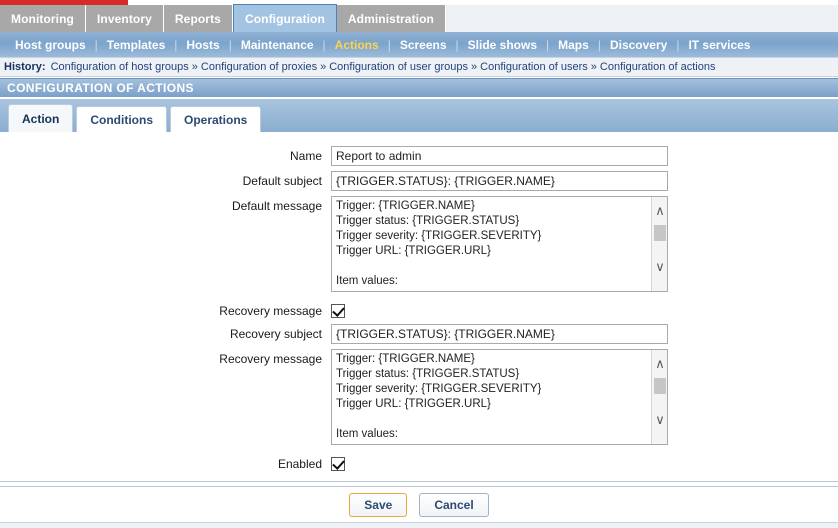 The image size is (838, 528). What do you see at coordinates (276, 206) in the screenshot?
I see `default-message-label: Default message` at bounding box center [276, 206].